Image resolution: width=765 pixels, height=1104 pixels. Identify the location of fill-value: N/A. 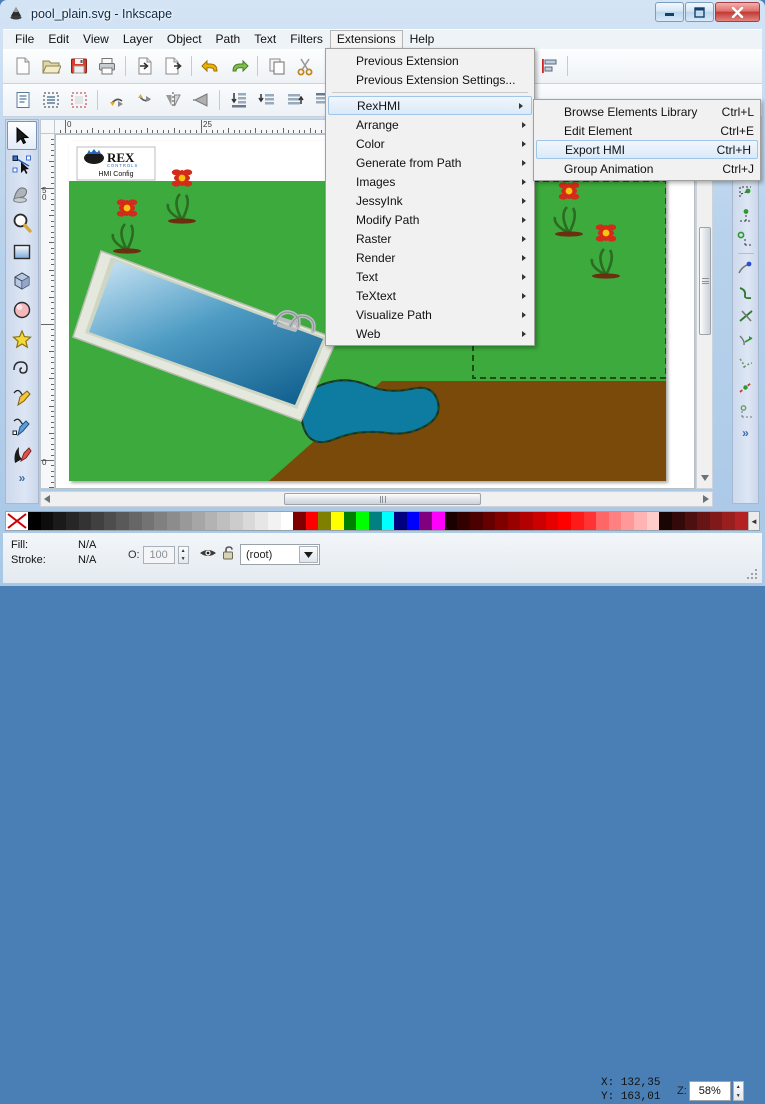
(87, 545).